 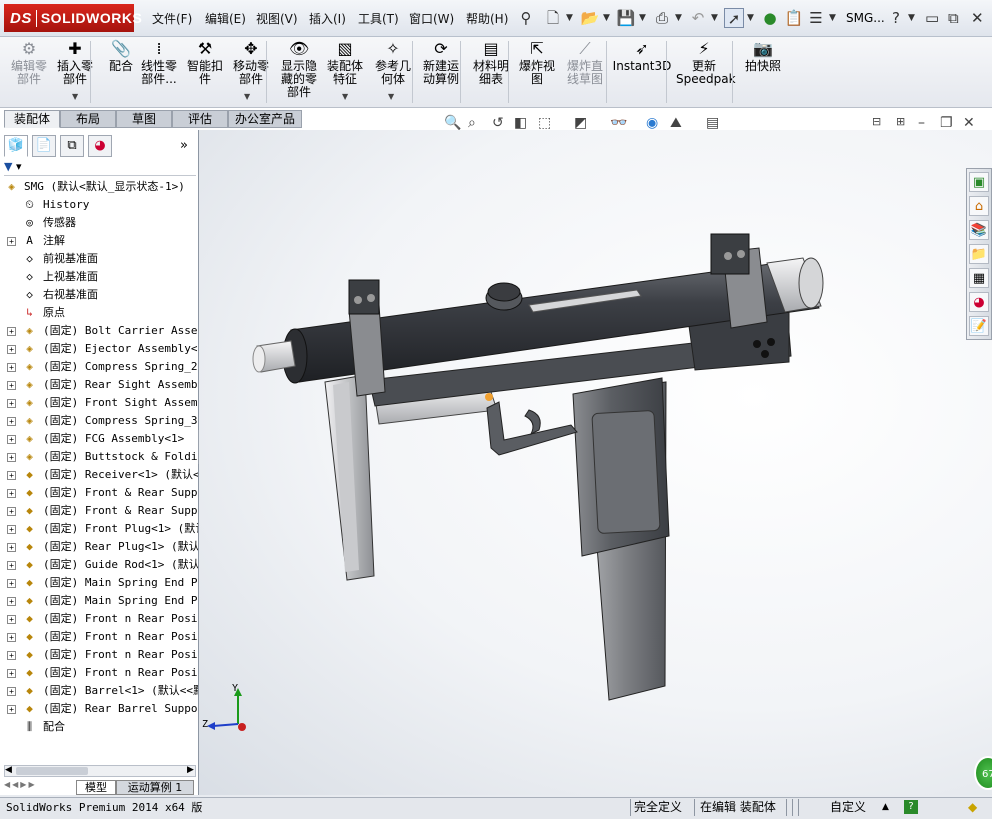 What do you see at coordinates (712, 123) in the screenshot?
I see `view-settings-icon: ▤` at bounding box center [712, 123].